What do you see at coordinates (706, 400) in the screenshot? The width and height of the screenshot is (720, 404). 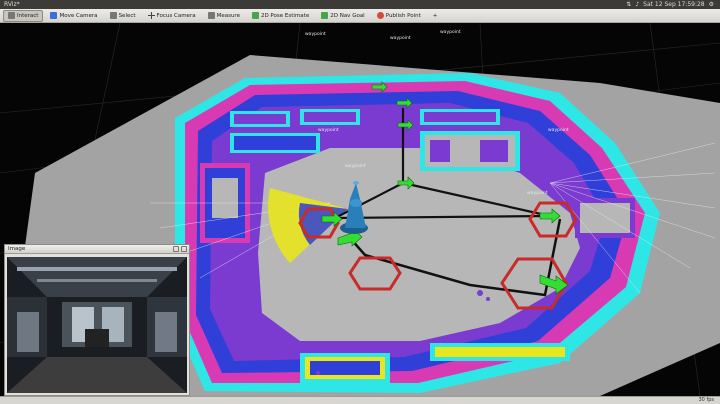 I see `fps-readout: 30 fps` at bounding box center [706, 400].